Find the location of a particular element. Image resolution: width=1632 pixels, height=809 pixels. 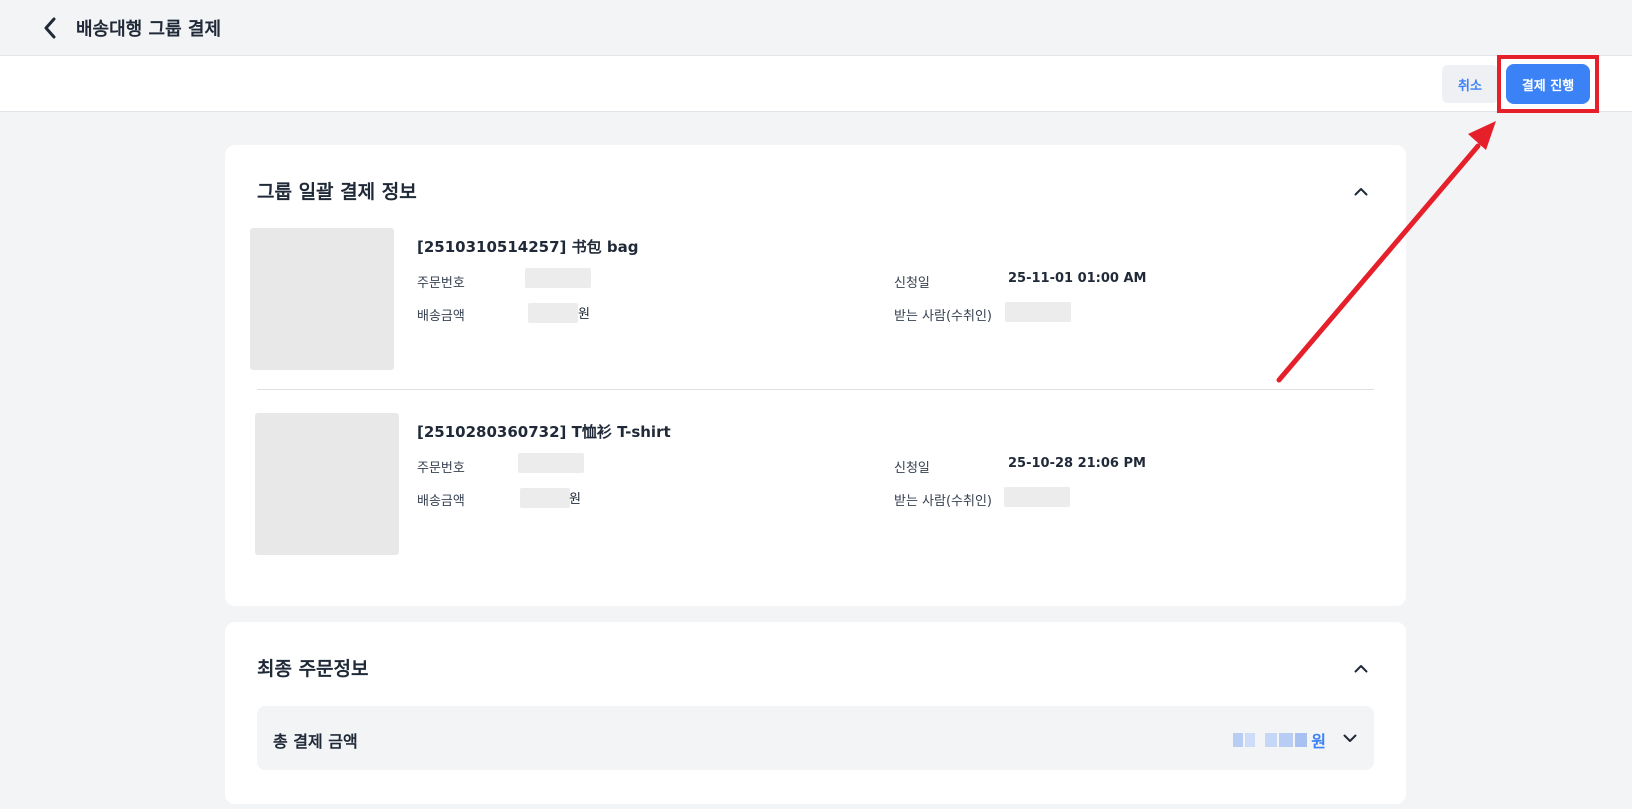

item-title: [2510280360732] T恤衫 T-shirt is located at coordinates (544, 432).